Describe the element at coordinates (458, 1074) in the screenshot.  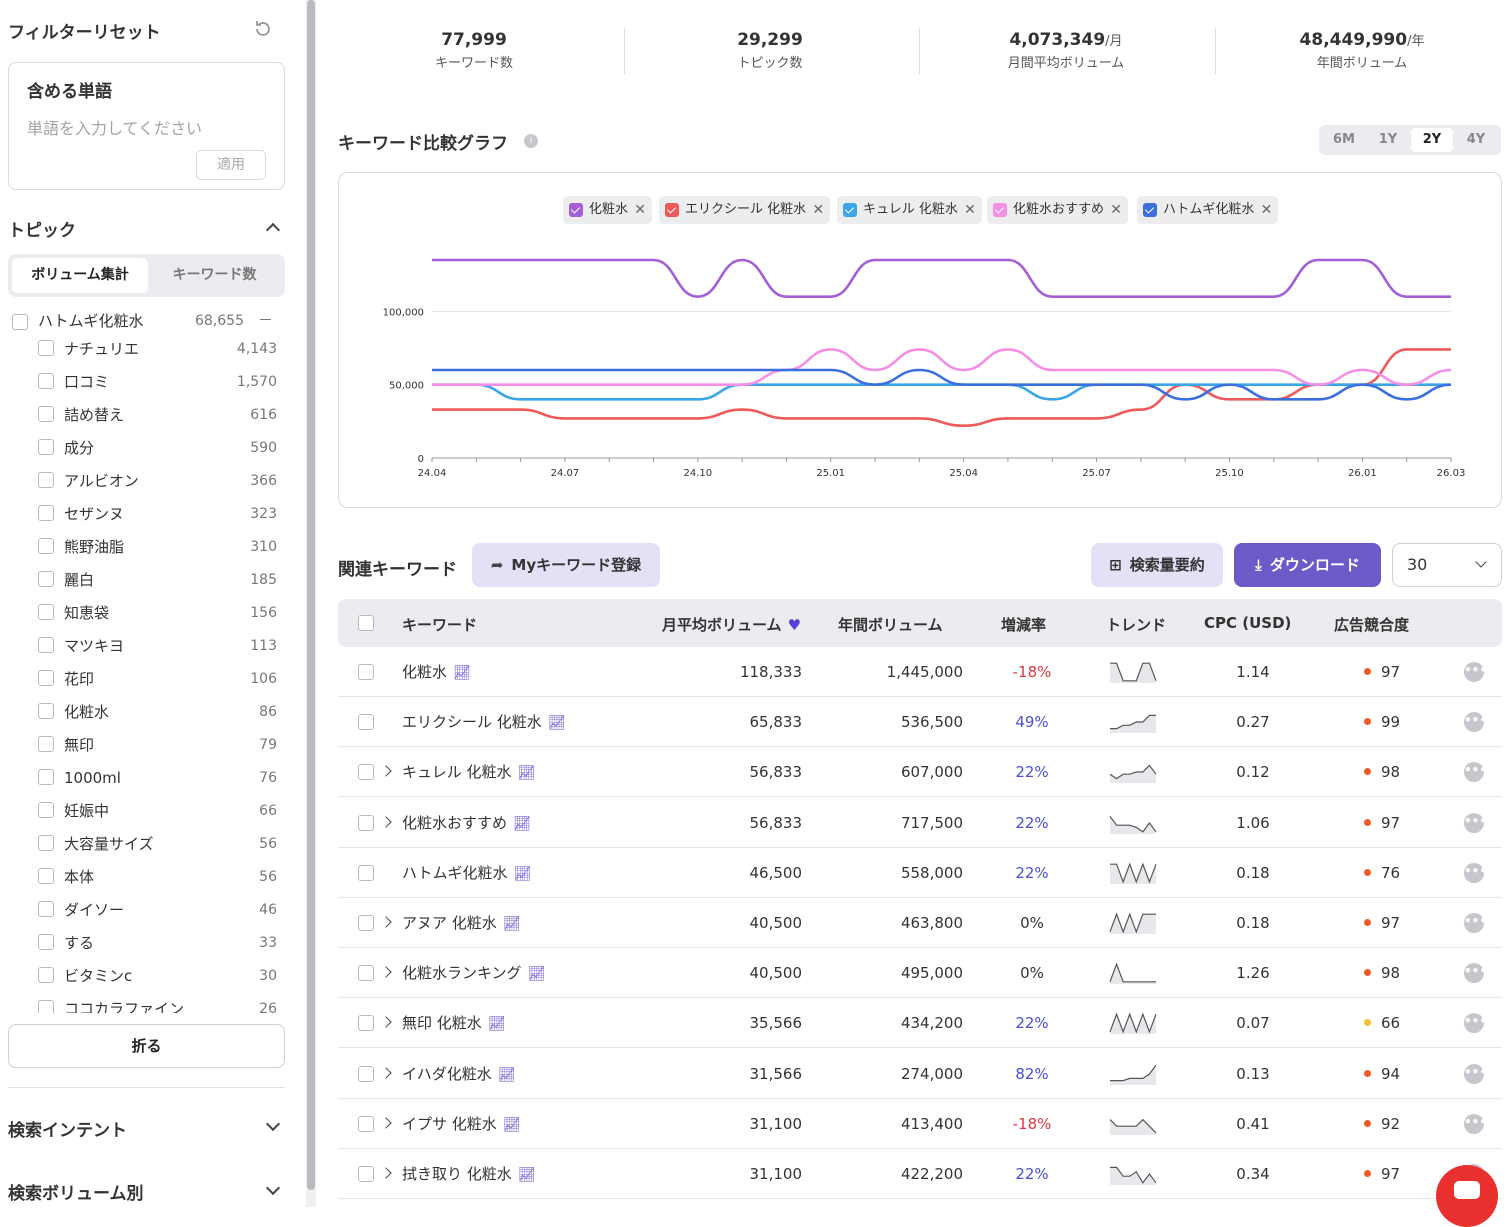
I see `keyword-cell: イハダ化粧水 📈︎` at that location.